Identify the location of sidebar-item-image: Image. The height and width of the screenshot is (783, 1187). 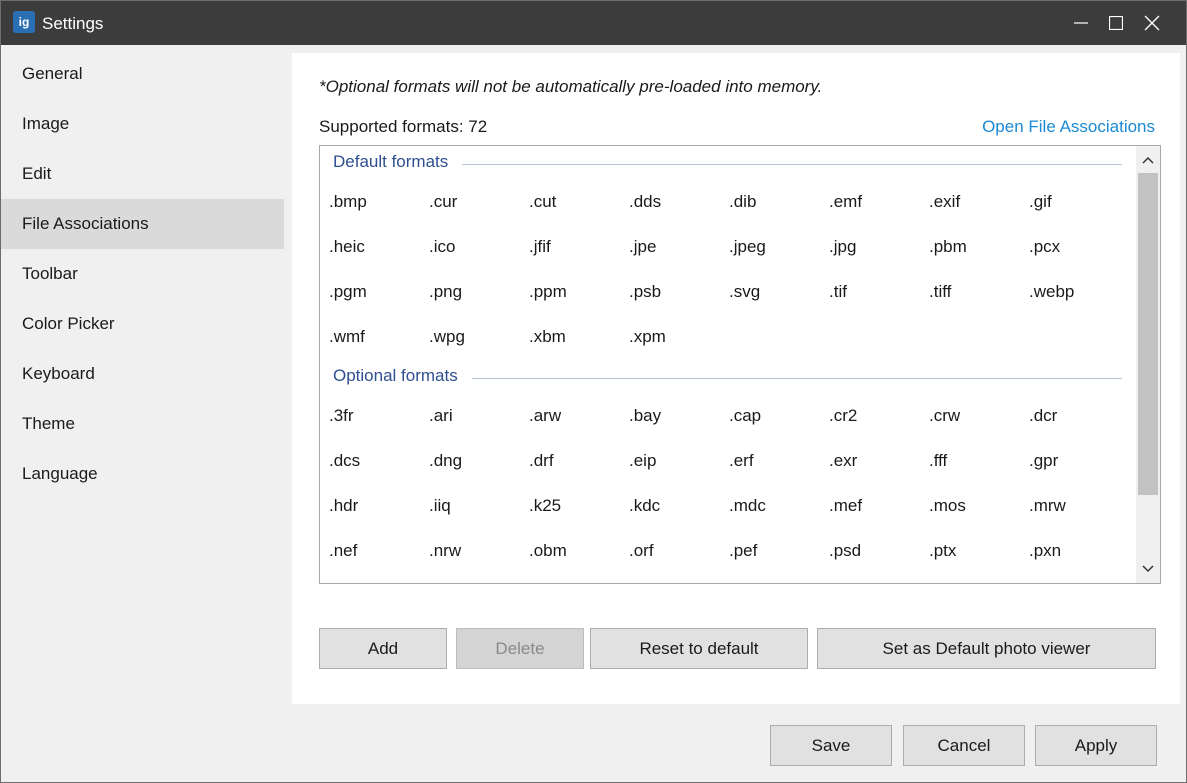
(142, 124).